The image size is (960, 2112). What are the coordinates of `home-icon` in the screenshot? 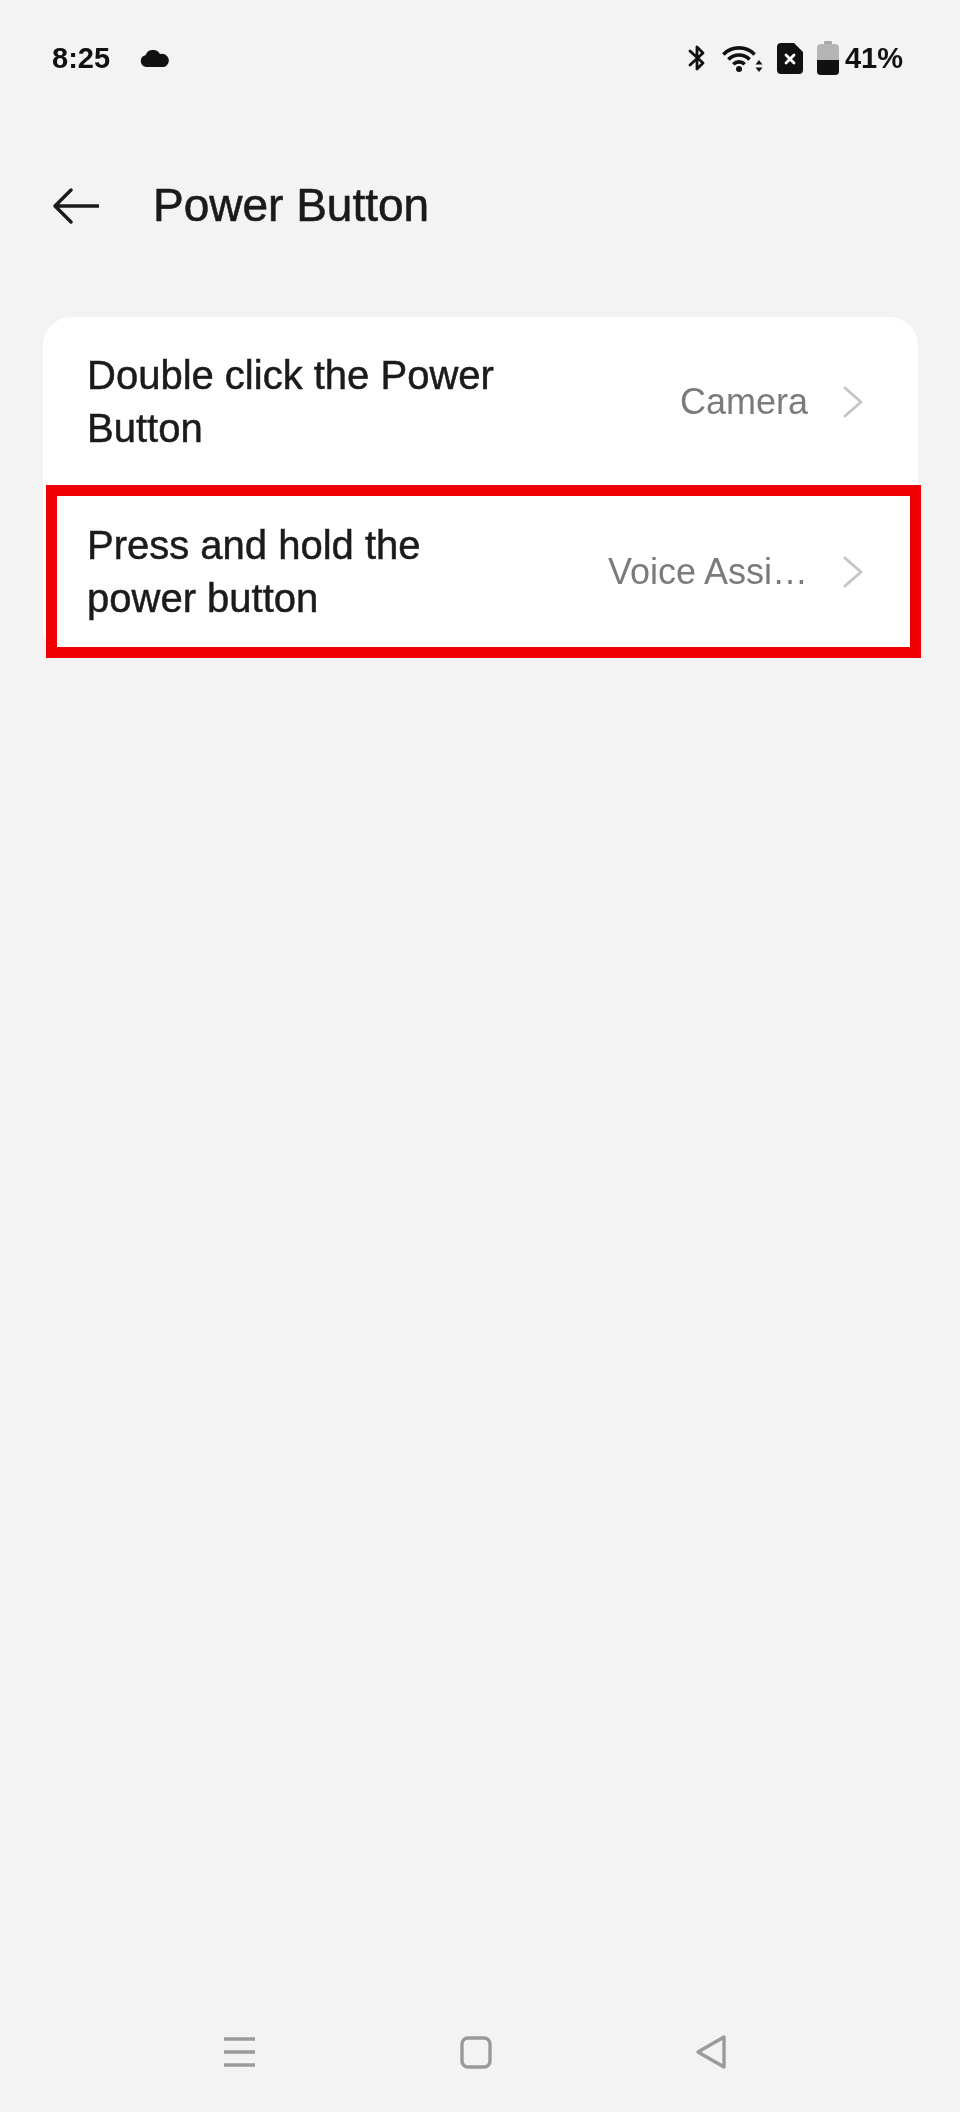 It's located at (475, 2052).